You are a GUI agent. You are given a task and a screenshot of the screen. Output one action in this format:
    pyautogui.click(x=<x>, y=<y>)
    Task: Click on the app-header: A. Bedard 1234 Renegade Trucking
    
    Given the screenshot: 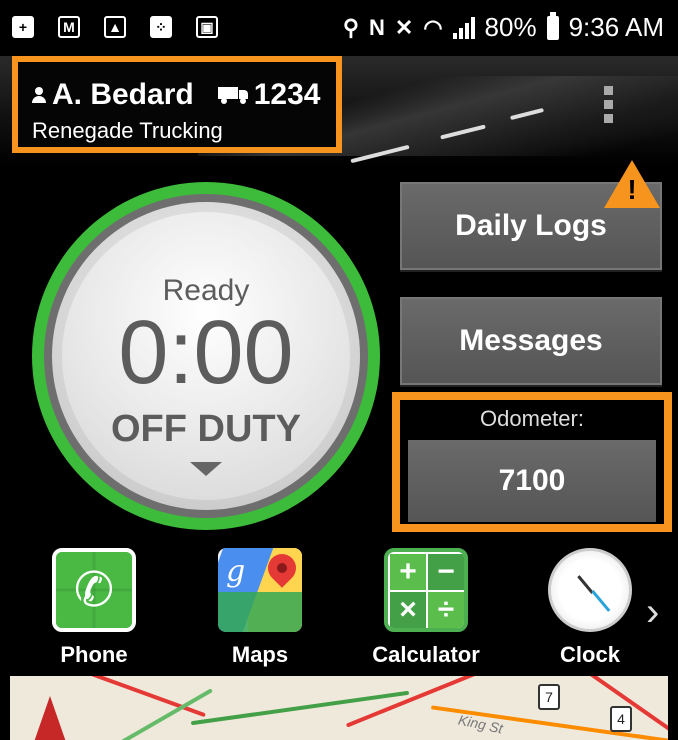 What is the action you would take?
    pyautogui.click(x=339, y=111)
    